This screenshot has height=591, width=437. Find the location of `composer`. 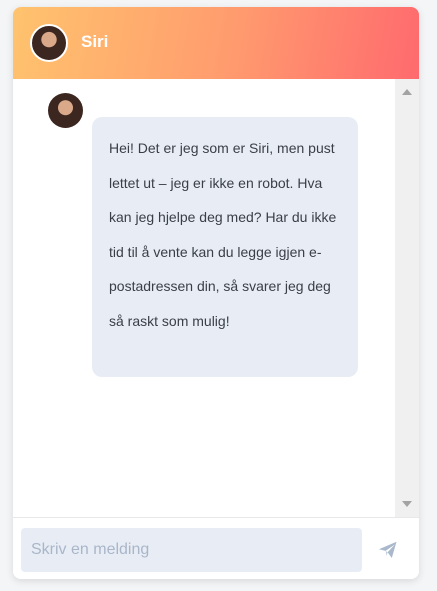

composer is located at coordinates (216, 548).